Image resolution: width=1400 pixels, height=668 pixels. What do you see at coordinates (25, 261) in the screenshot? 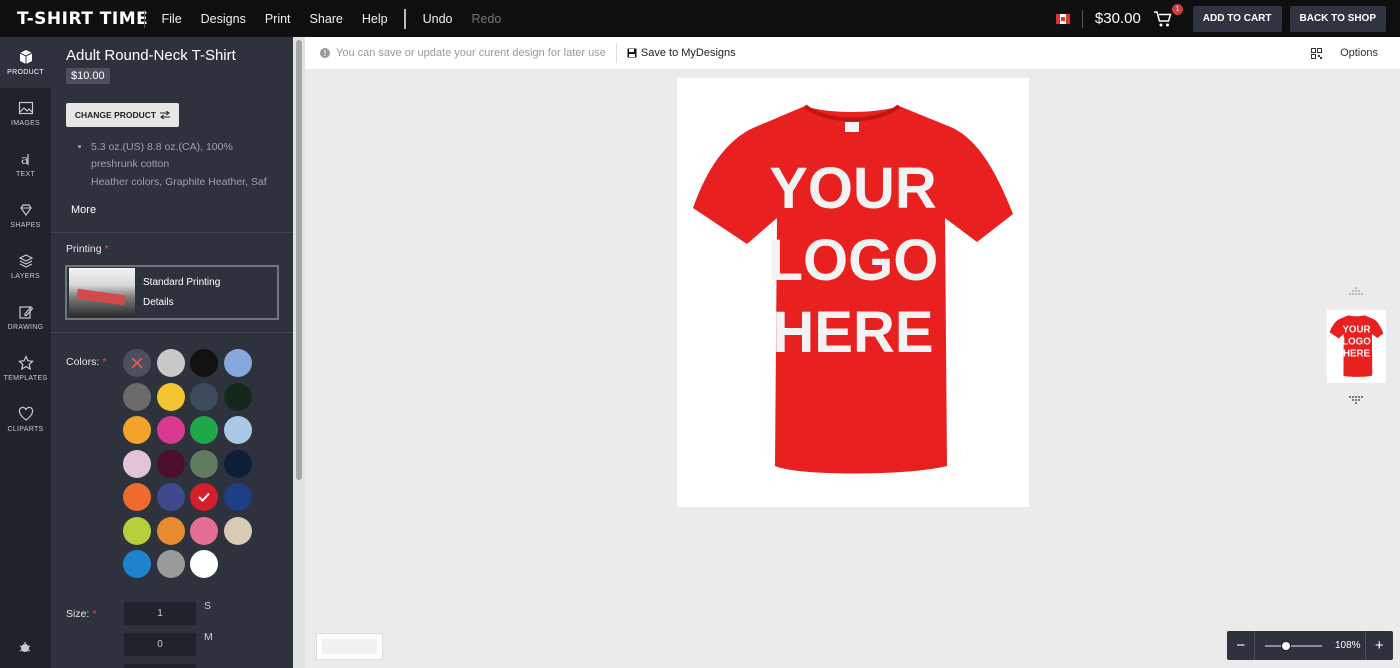
I see `layers-icon` at bounding box center [25, 261].